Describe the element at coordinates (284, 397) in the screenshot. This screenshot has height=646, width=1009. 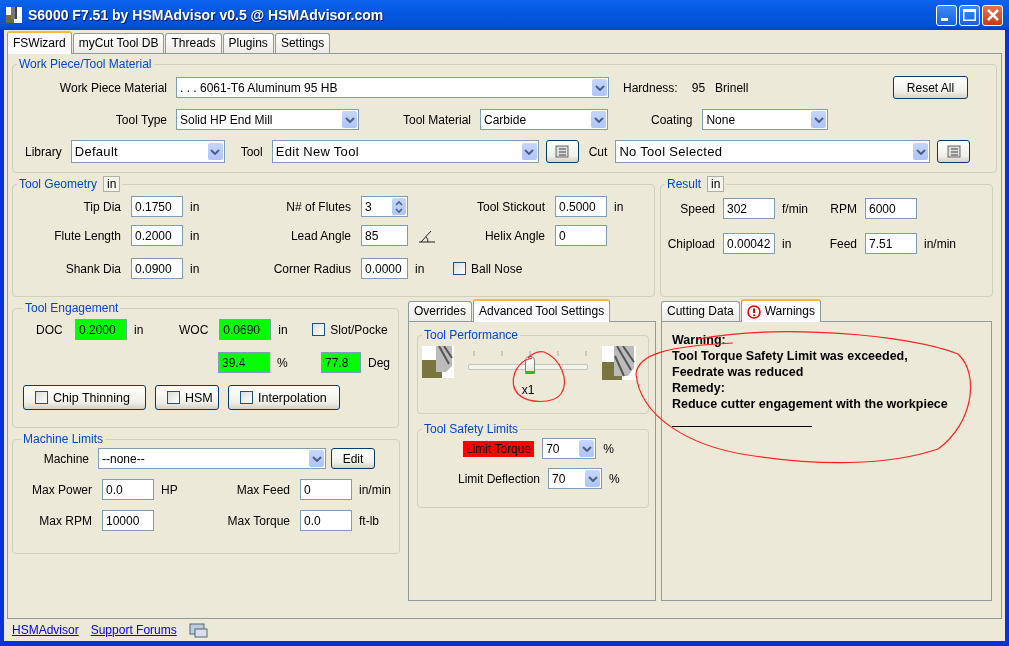
I see `toggle-button: Interpolation` at that location.